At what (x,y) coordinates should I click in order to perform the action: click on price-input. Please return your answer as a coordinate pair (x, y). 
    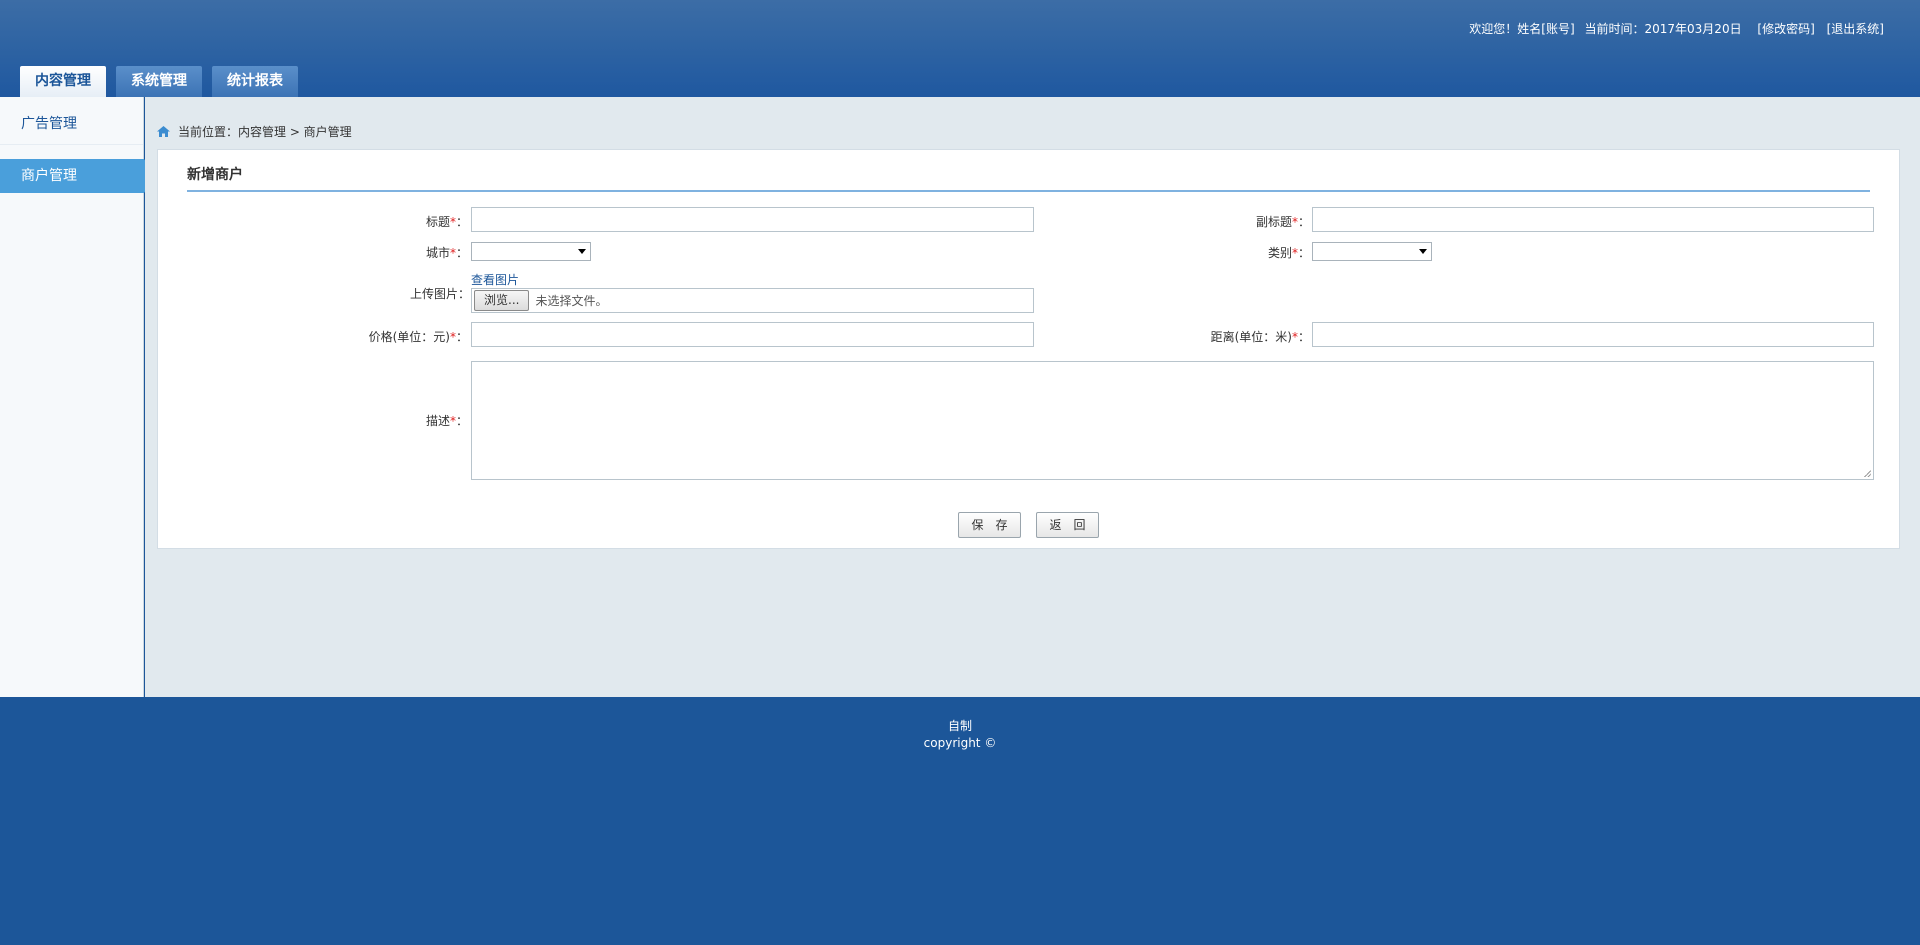
    Looking at the image, I should click on (752, 334).